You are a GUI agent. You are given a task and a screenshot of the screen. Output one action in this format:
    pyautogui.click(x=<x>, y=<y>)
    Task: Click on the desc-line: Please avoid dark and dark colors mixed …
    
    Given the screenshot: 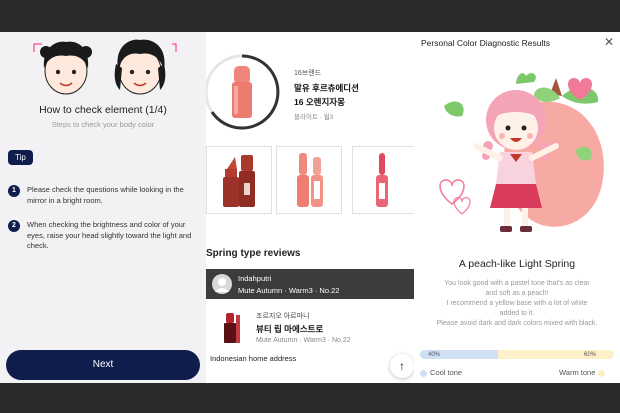 What is the action you would take?
    pyautogui.click(x=517, y=323)
    